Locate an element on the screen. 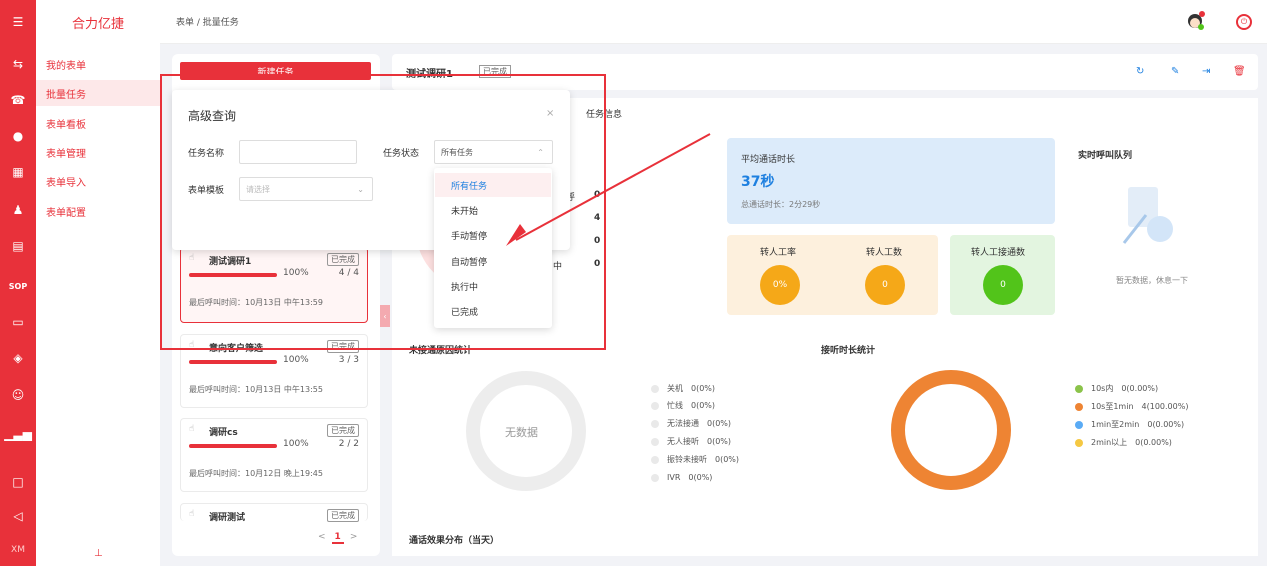 The width and height of the screenshot is (1267, 566). legend-item: 无人接听 0(0%) is located at coordinates (691, 441).